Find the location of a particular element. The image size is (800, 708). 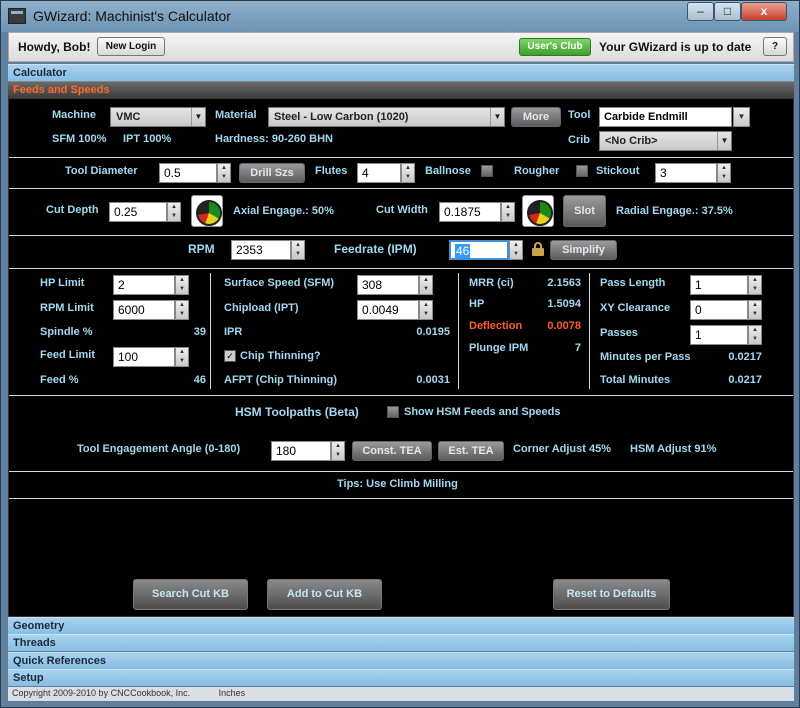

engagement-angle-stepper: ▲ ▼ is located at coordinates (338, 451).